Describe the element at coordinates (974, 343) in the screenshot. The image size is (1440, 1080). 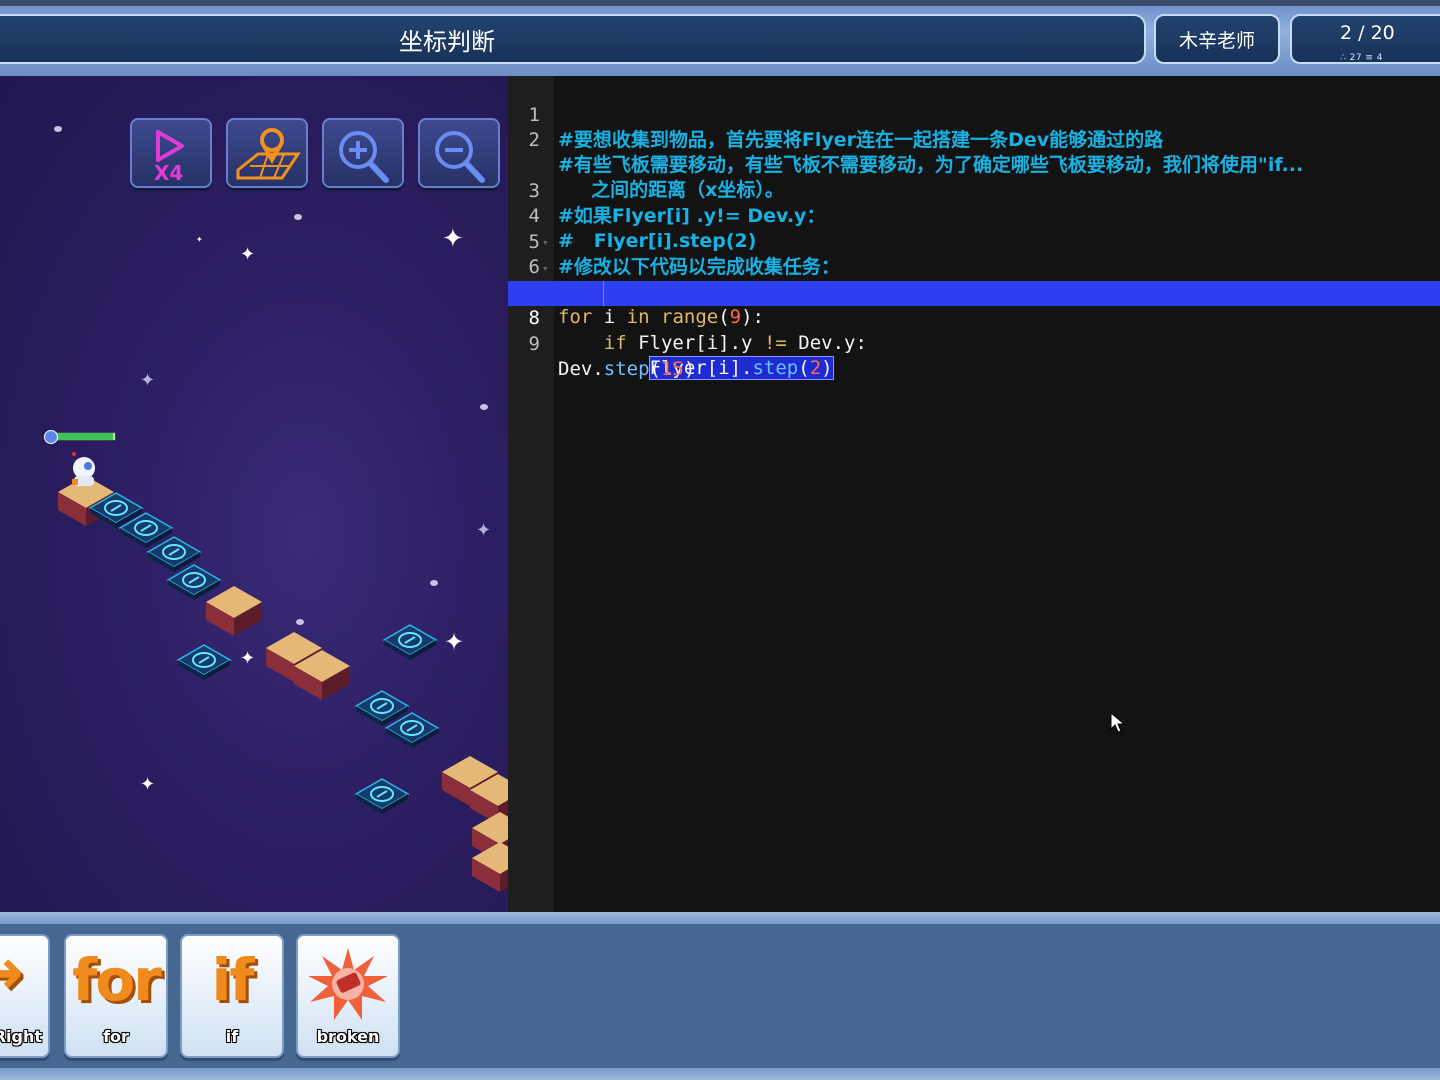
I see `code-line: 9 Dev.step(15)` at that location.